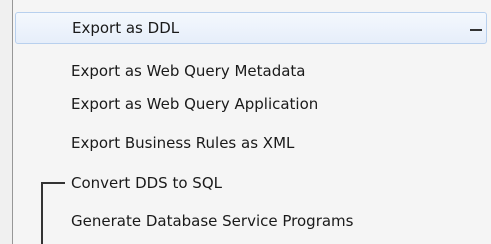  I want to click on menu-item-label: Generate Database Service Programs, so click(212, 221).